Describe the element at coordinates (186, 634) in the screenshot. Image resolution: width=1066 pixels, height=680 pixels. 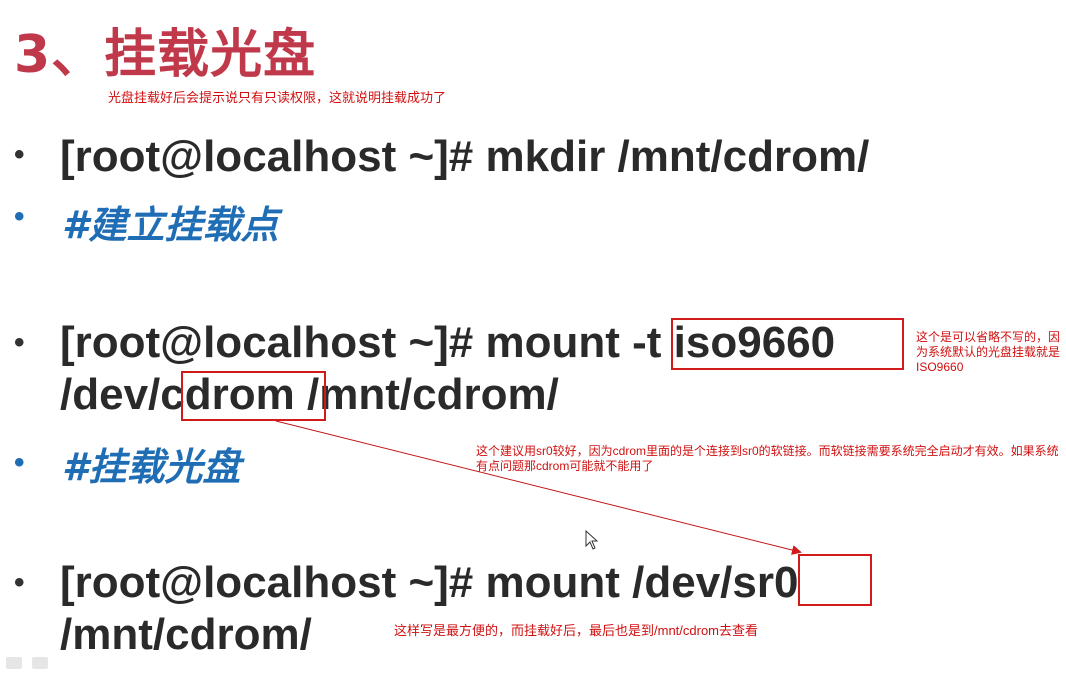
I see `command-mount-sr0-line2: /mnt/cdrom/` at that location.